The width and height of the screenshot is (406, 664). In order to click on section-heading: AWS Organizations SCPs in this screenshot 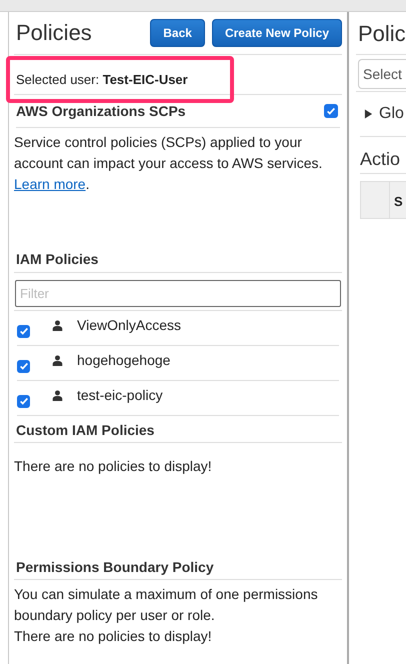, I will do `click(101, 111)`.